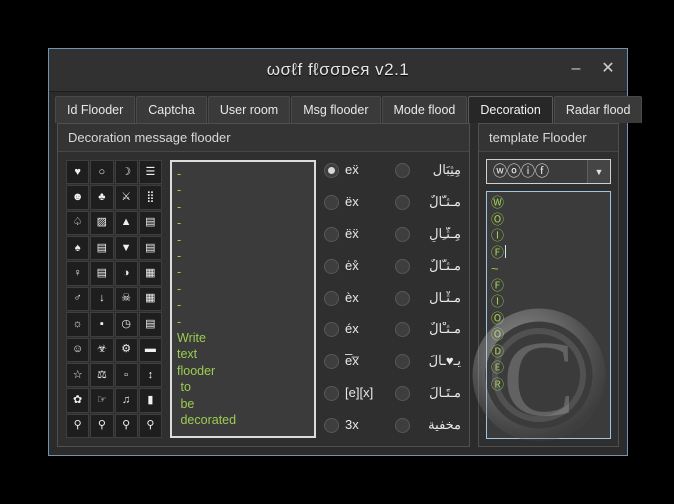  I want to click on latin-style-option: e̅x̅, so click(357, 362).